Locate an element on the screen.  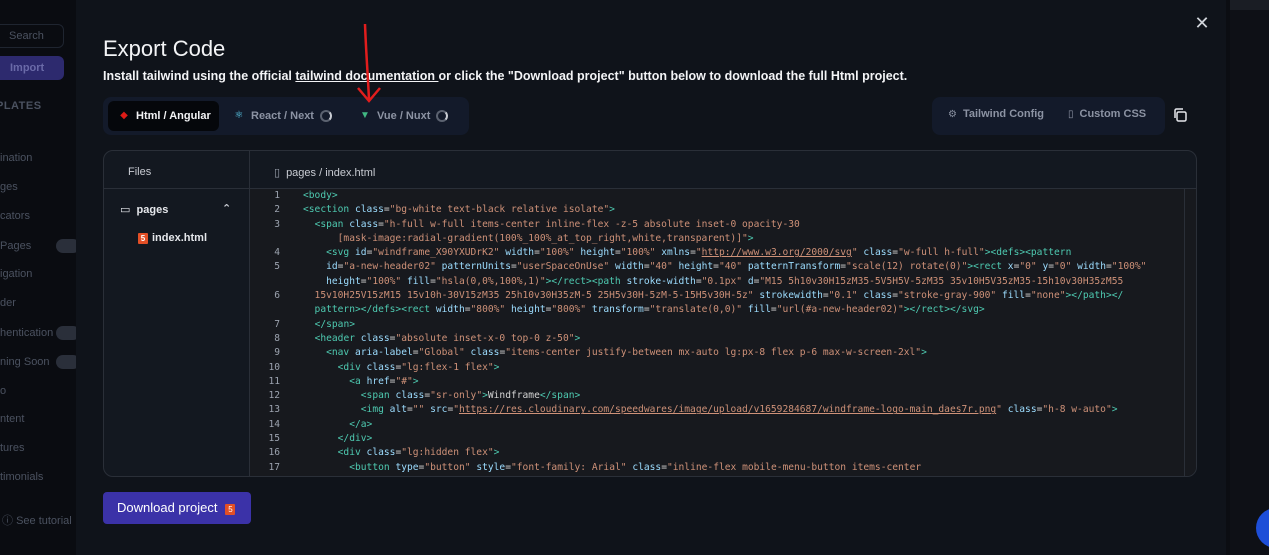
loading-spinner-icon is located at coordinates (442, 116).